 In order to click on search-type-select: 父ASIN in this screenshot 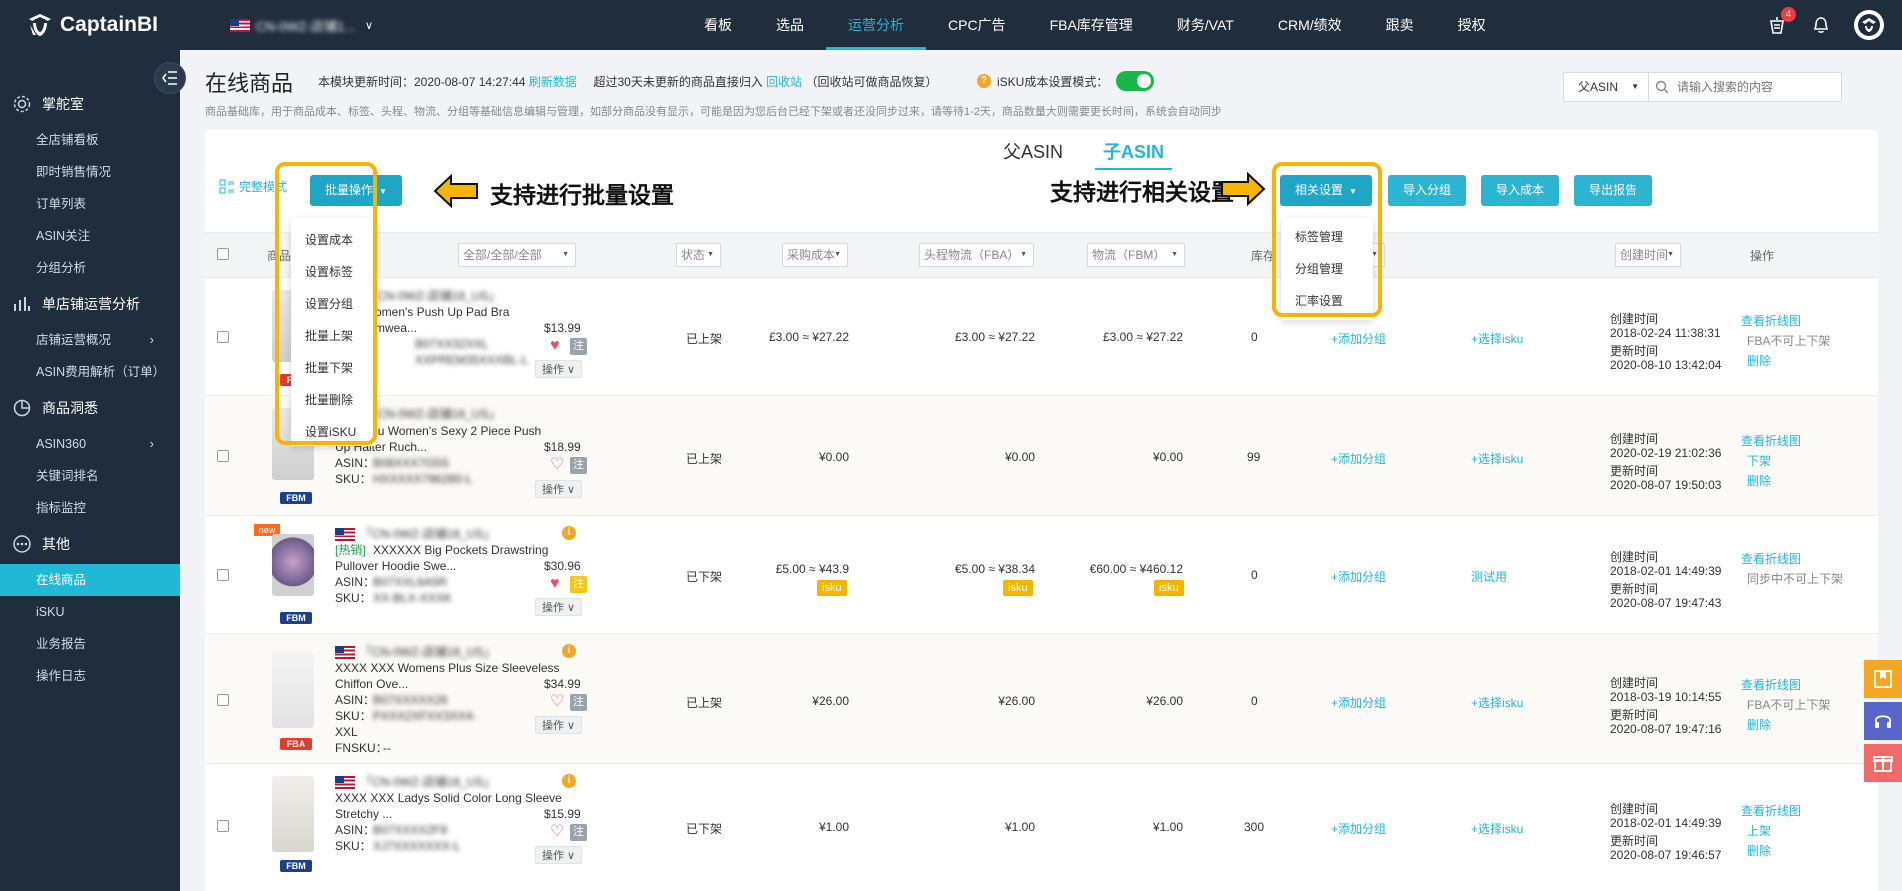, I will do `click(1606, 87)`.